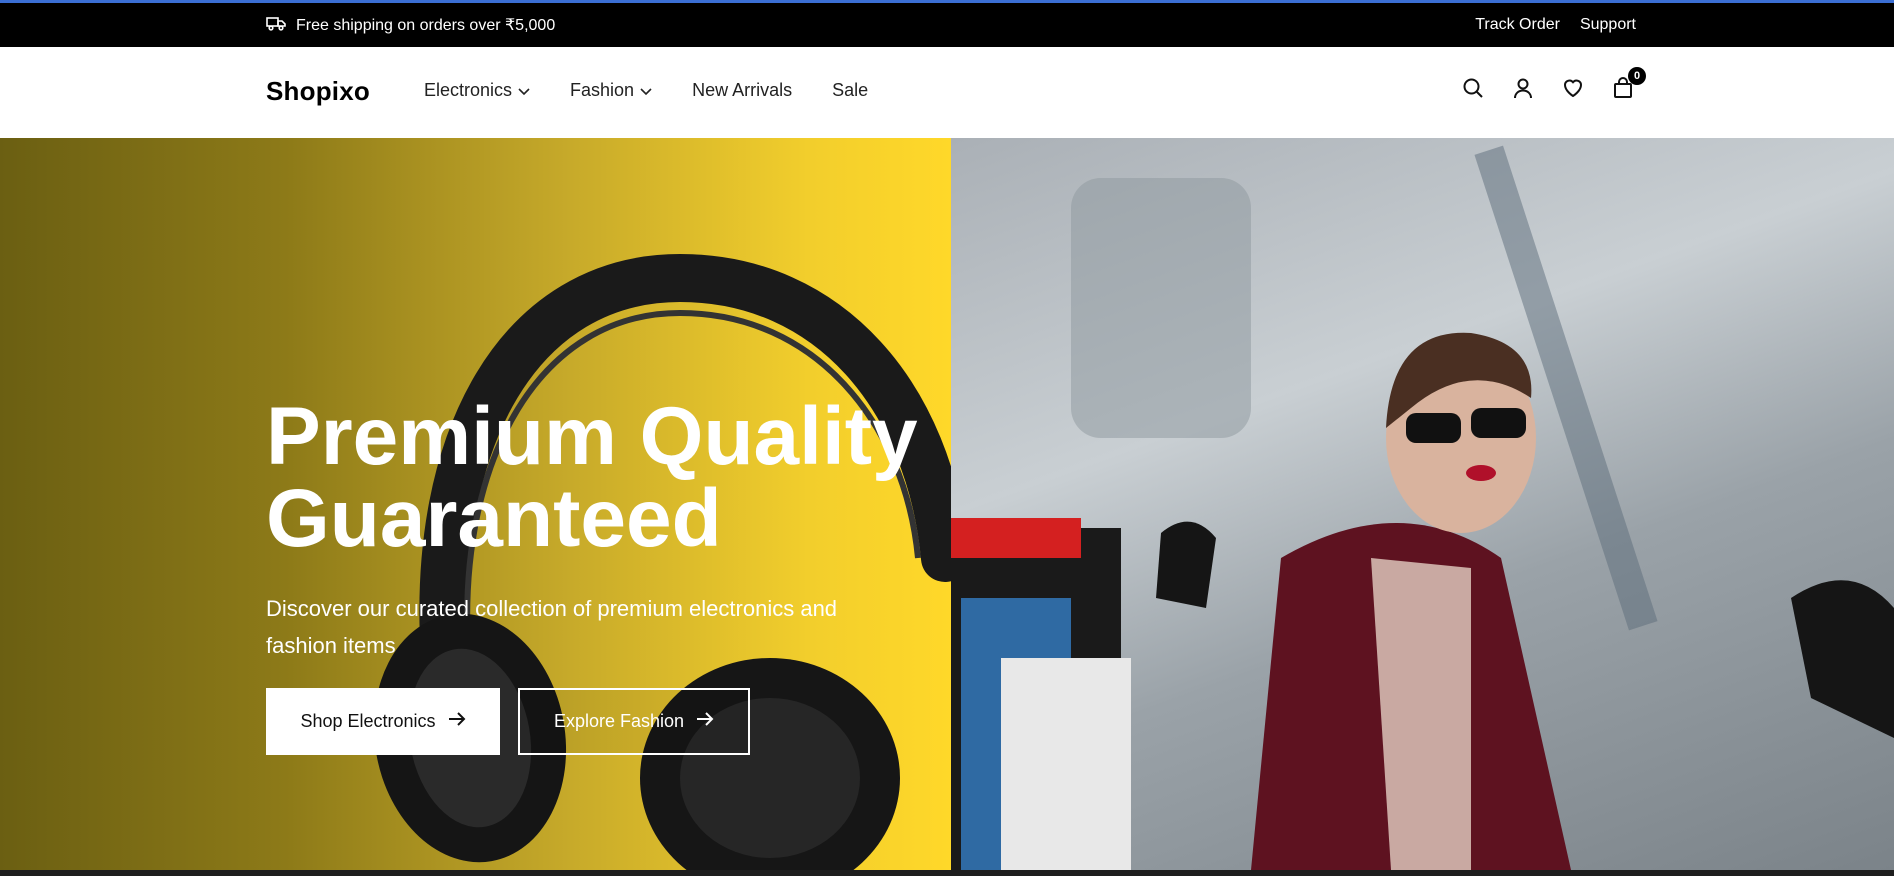 The image size is (1894, 876). I want to click on nav-label: Fashion, so click(602, 90).